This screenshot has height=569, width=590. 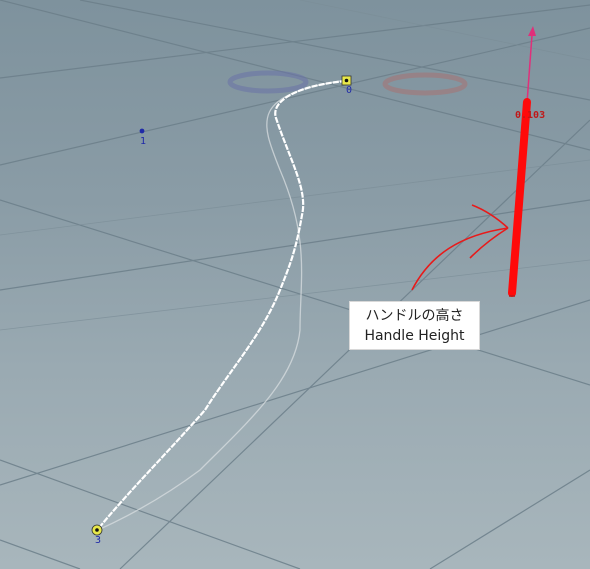 What do you see at coordinates (530, 115) in the screenshot?
I see `handle-value-label: 0.103` at bounding box center [530, 115].